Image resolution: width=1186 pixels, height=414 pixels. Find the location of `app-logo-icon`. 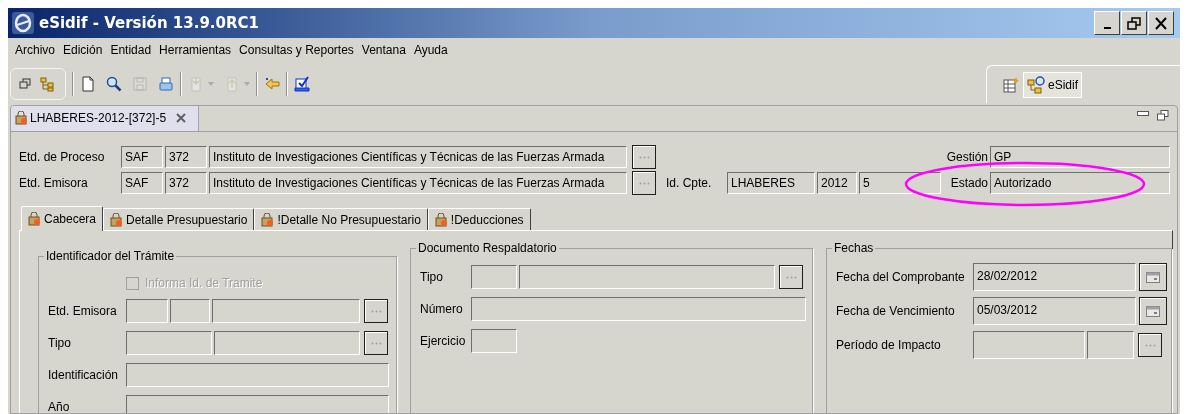

app-logo-icon is located at coordinates (23, 23).